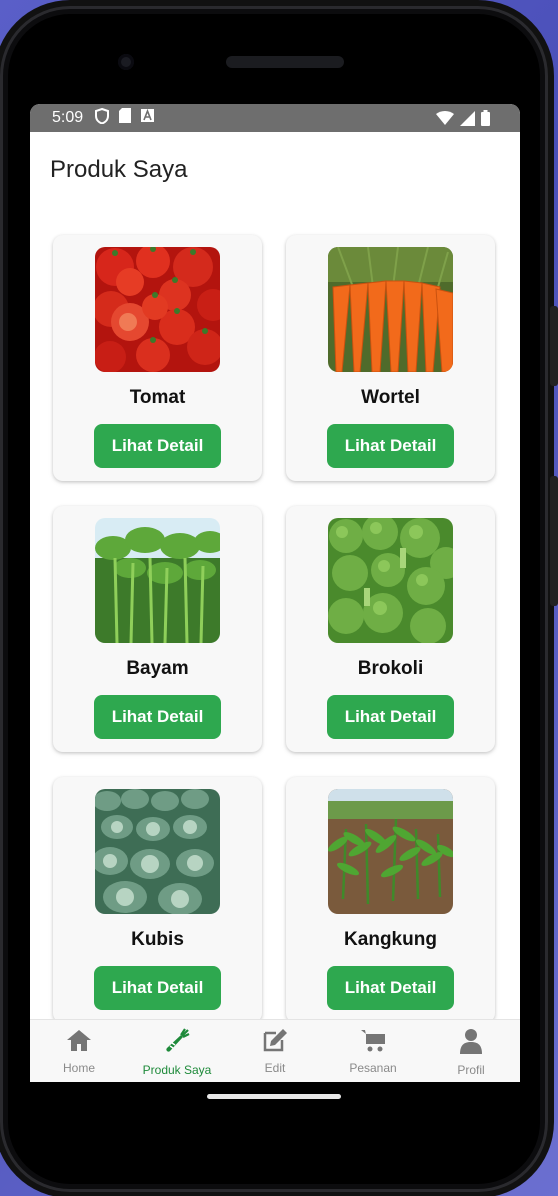 The image size is (558, 1196). What do you see at coordinates (126, 62) in the screenshot?
I see `front-camera` at bounding box center [126, 62].